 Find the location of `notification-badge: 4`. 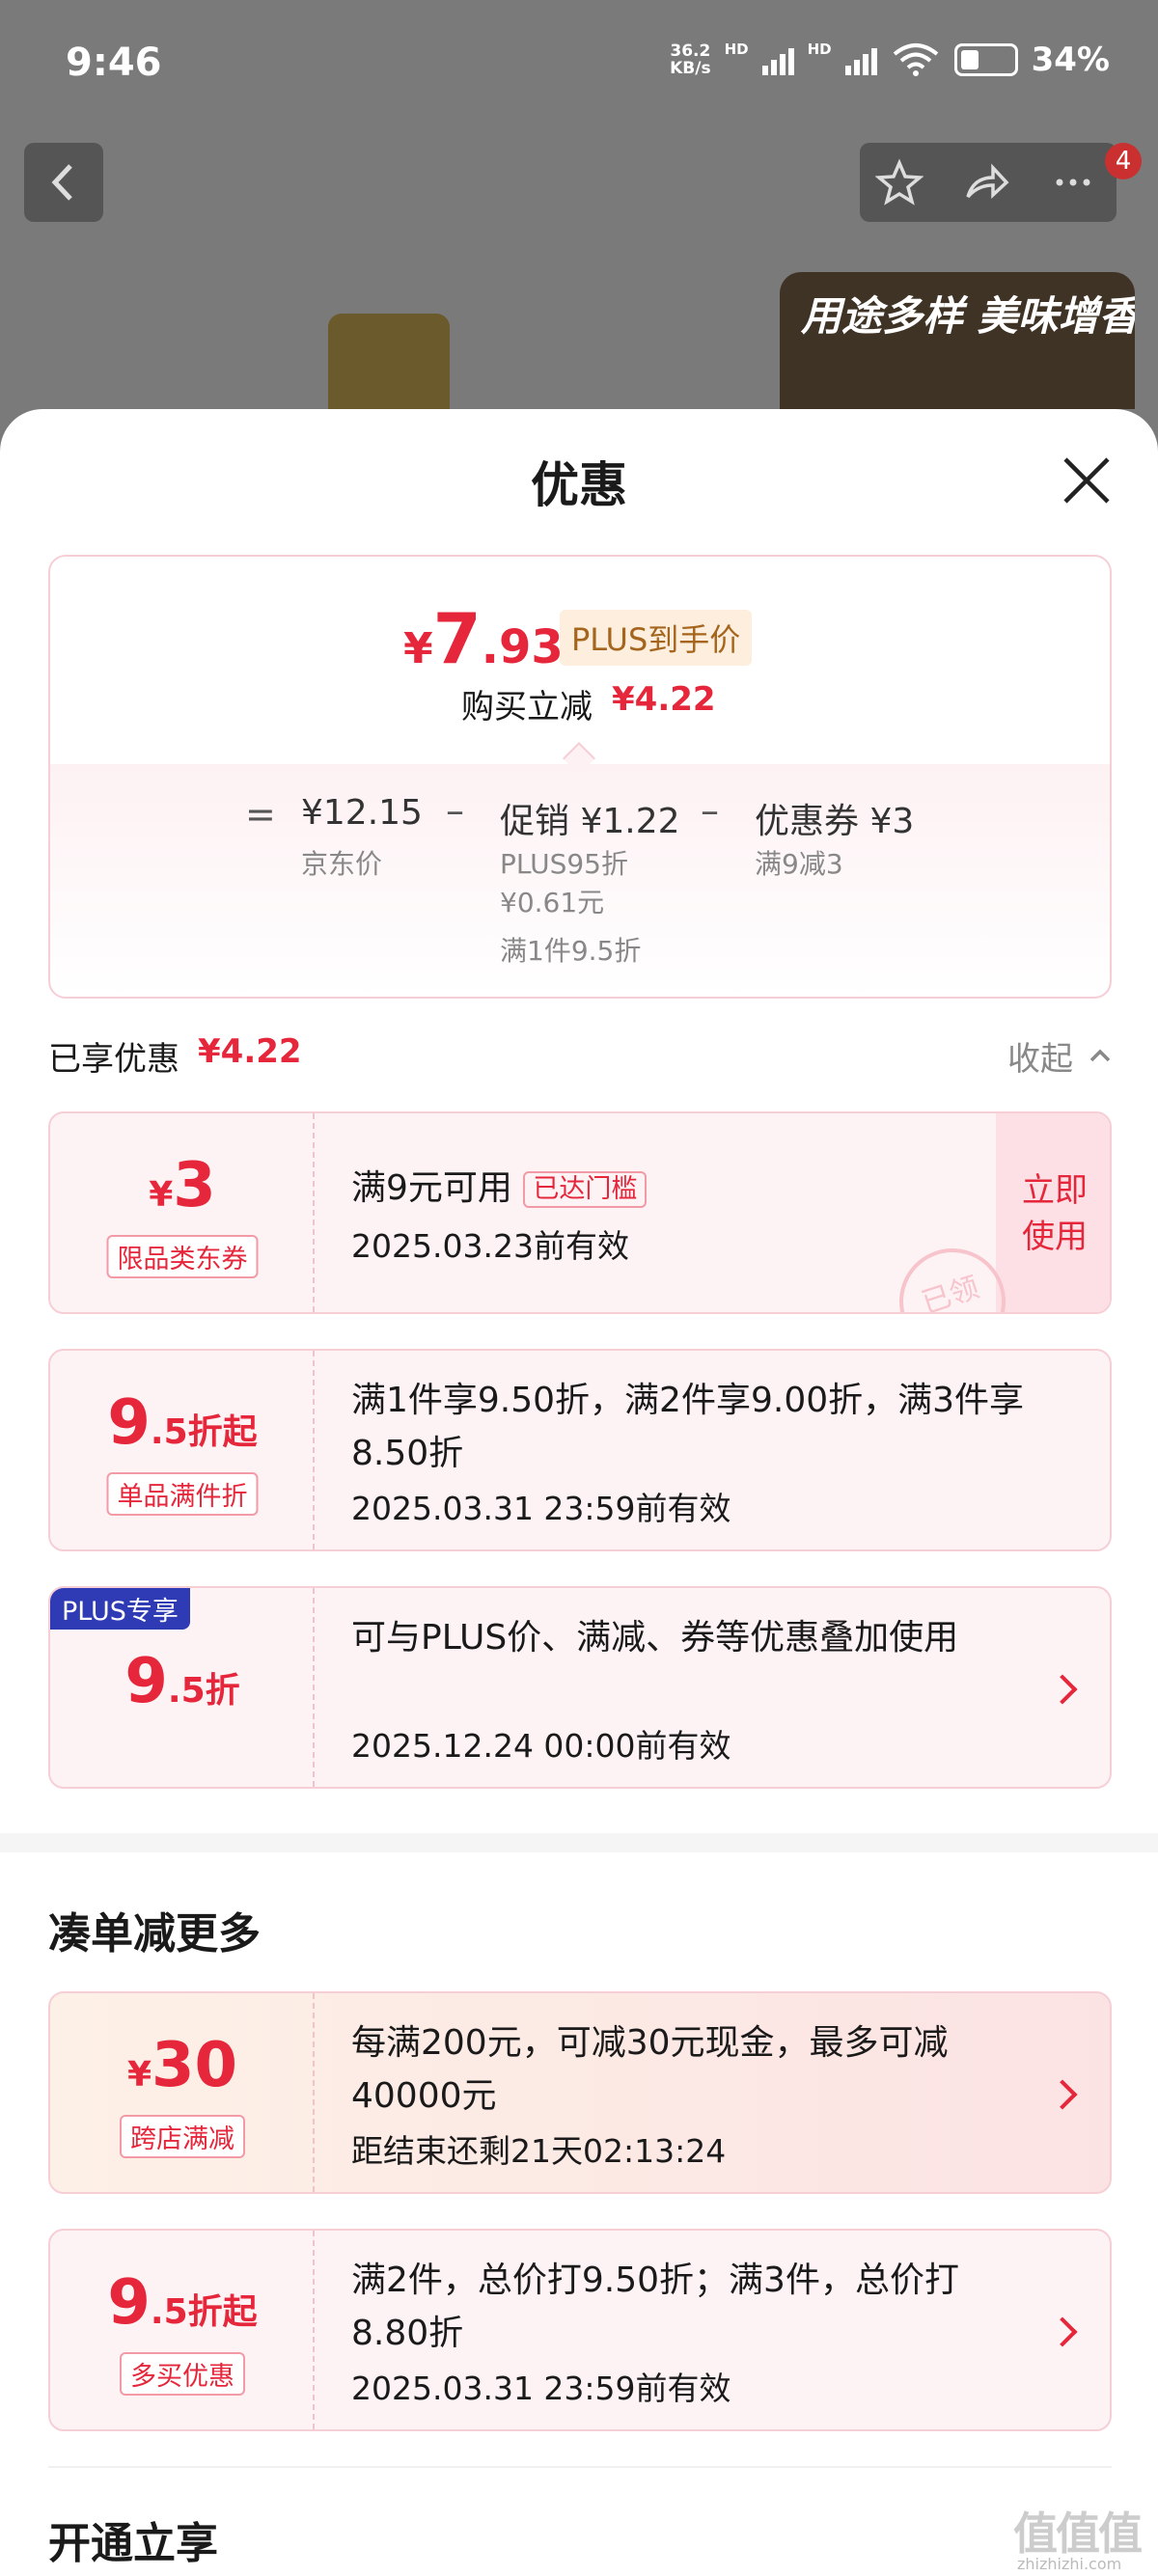

notification-badge: 4 is located at coordinates (1123, 161).